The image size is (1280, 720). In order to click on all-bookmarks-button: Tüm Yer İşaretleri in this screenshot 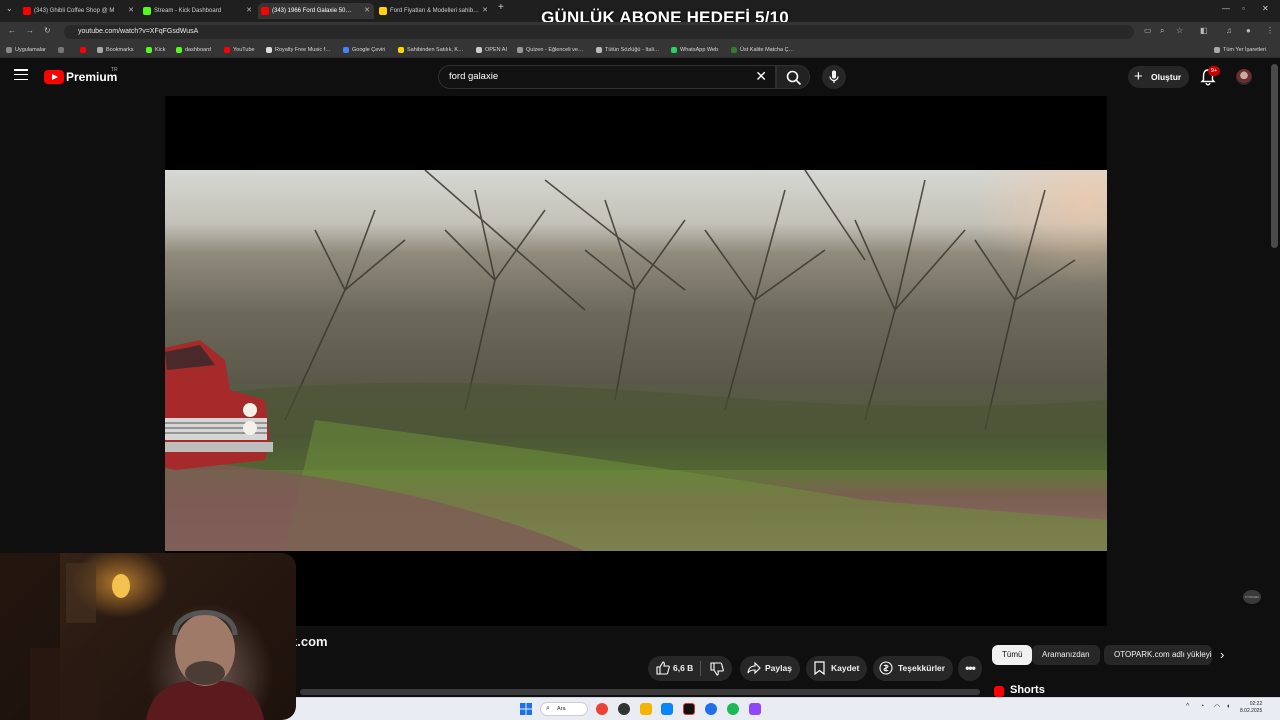, I will do `click(1240, 50)`.